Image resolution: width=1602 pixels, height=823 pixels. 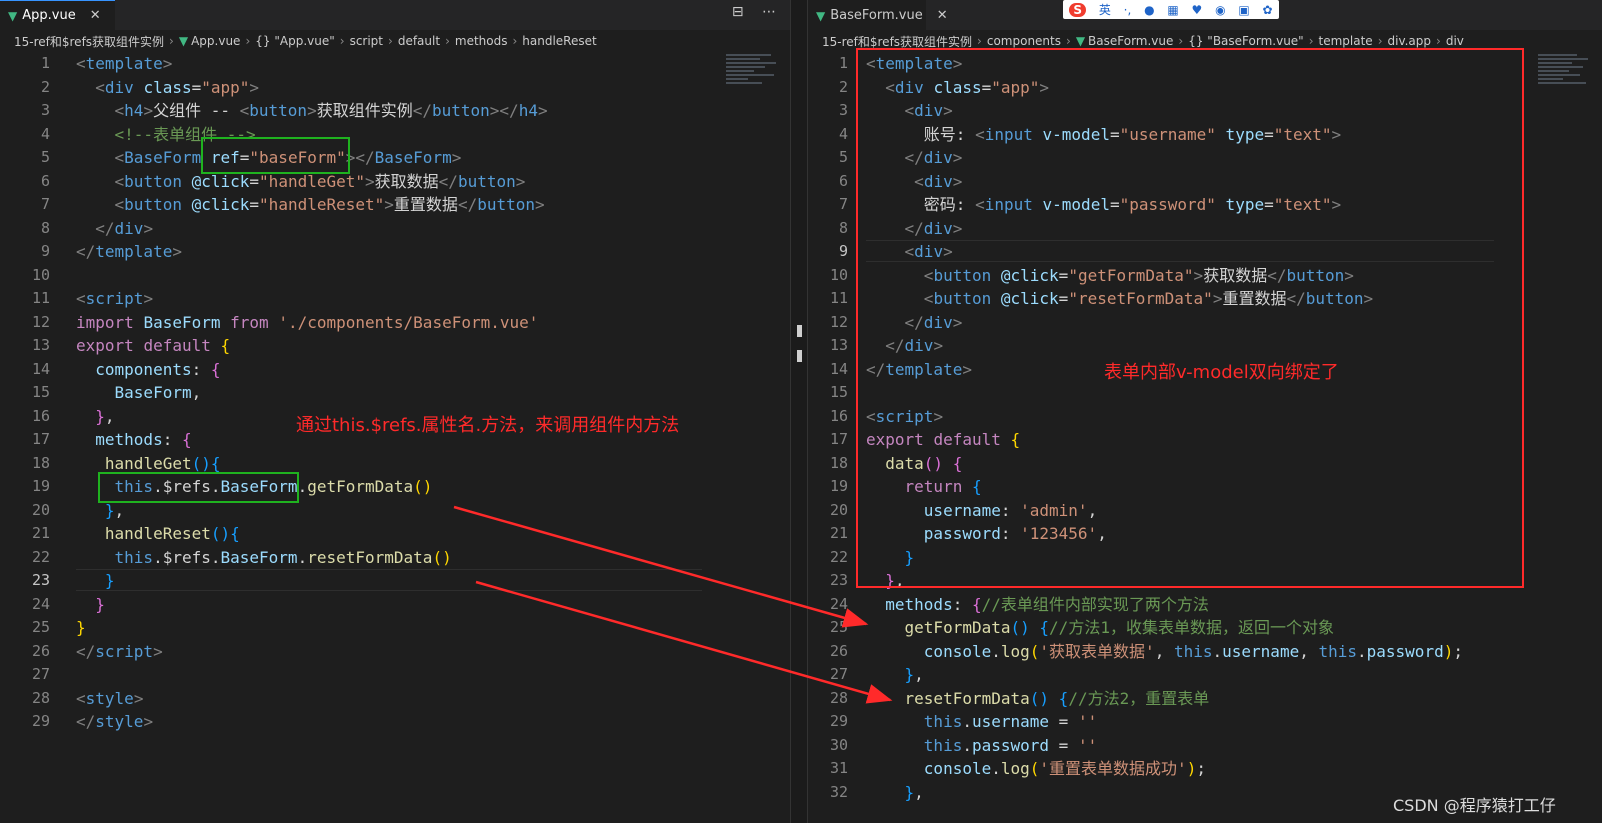 I want to click on line-number: 27, so click(x=838, y=674).